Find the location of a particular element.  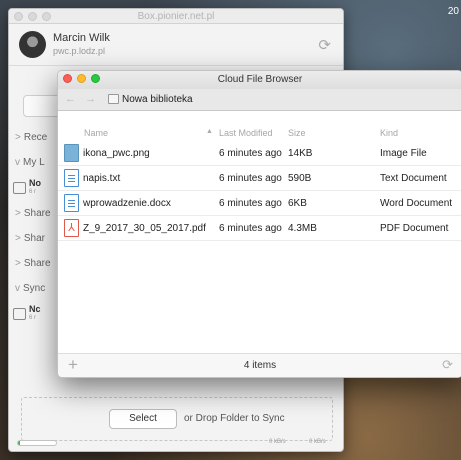

select-folder-button: Select is located at coordinates (143, 419).